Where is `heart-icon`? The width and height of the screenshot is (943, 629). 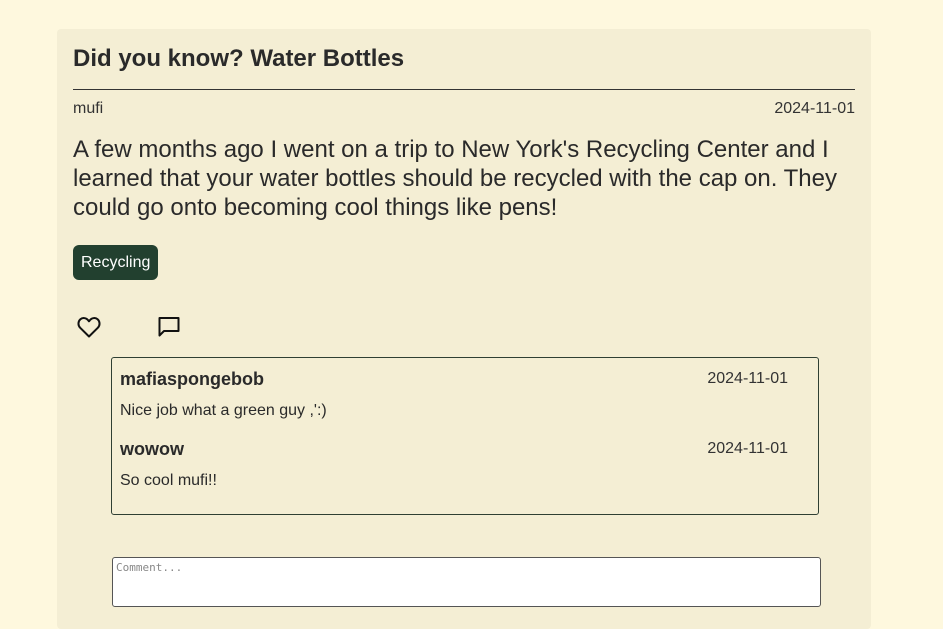
heart-icon is located at coordinates (89, 327).